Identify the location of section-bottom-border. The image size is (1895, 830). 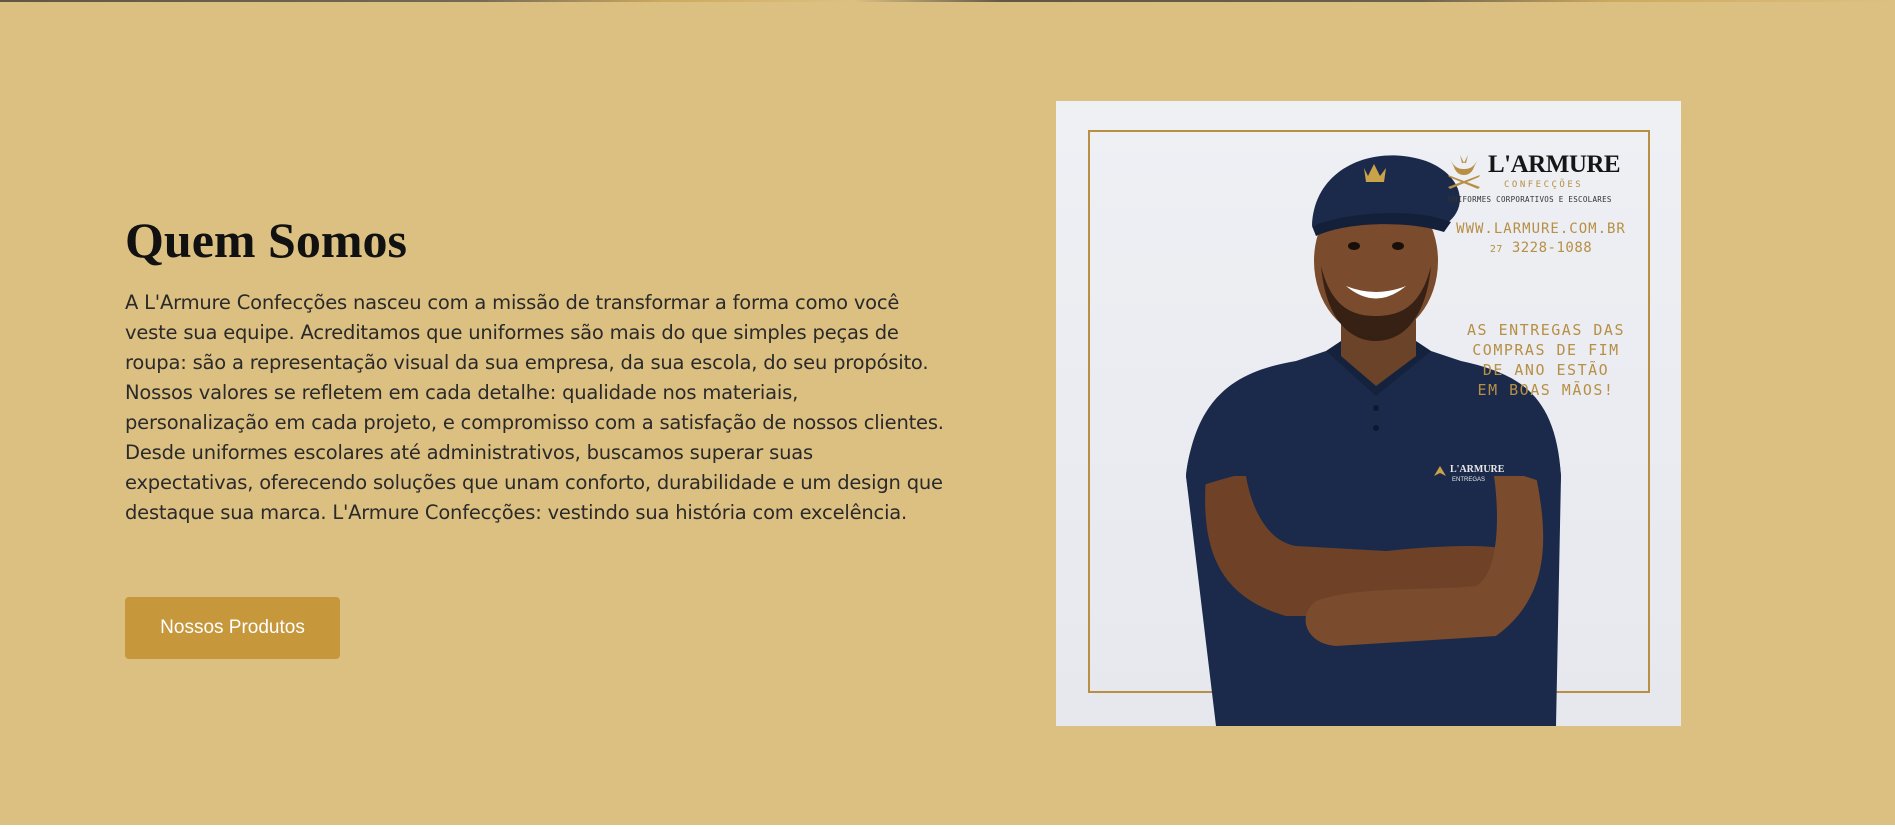
(947, 827).